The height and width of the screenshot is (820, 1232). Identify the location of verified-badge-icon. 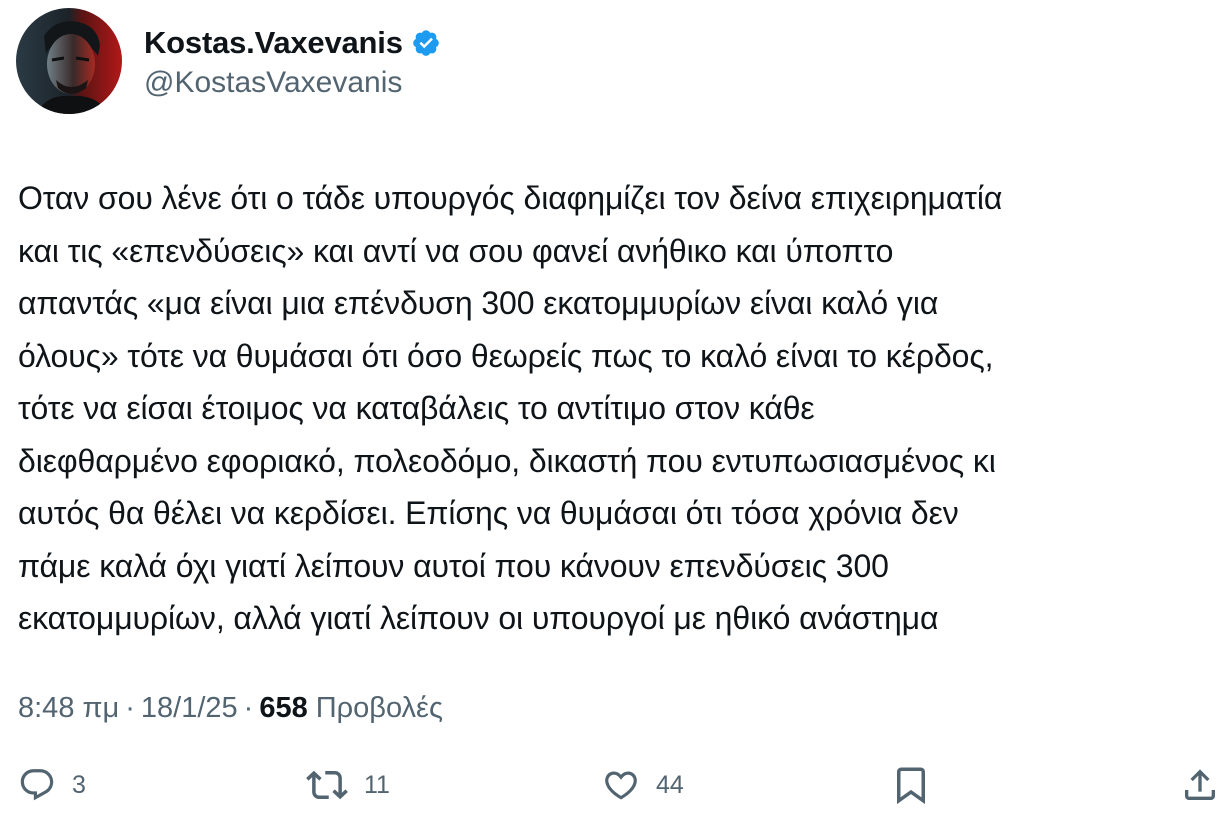
(426, 43).